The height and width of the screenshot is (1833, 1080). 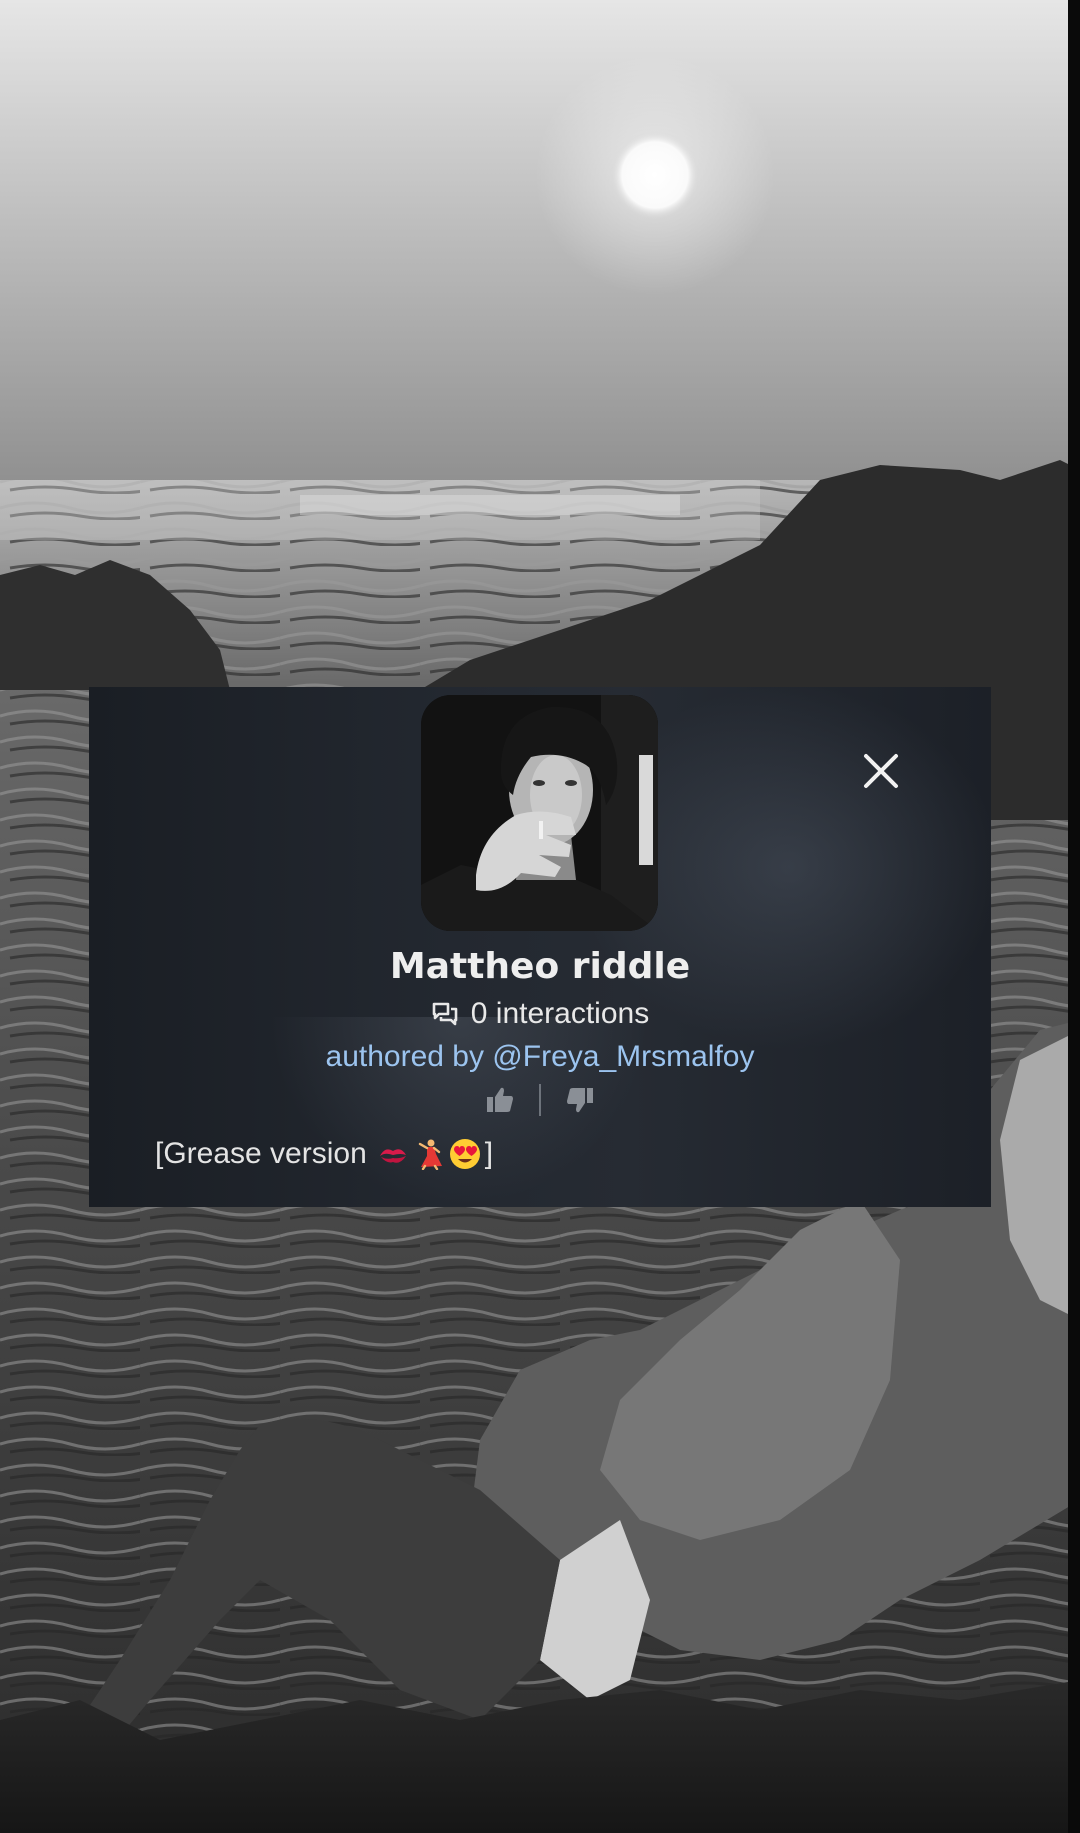 I want to click on vote-divider, so click(x=540, y=1100).